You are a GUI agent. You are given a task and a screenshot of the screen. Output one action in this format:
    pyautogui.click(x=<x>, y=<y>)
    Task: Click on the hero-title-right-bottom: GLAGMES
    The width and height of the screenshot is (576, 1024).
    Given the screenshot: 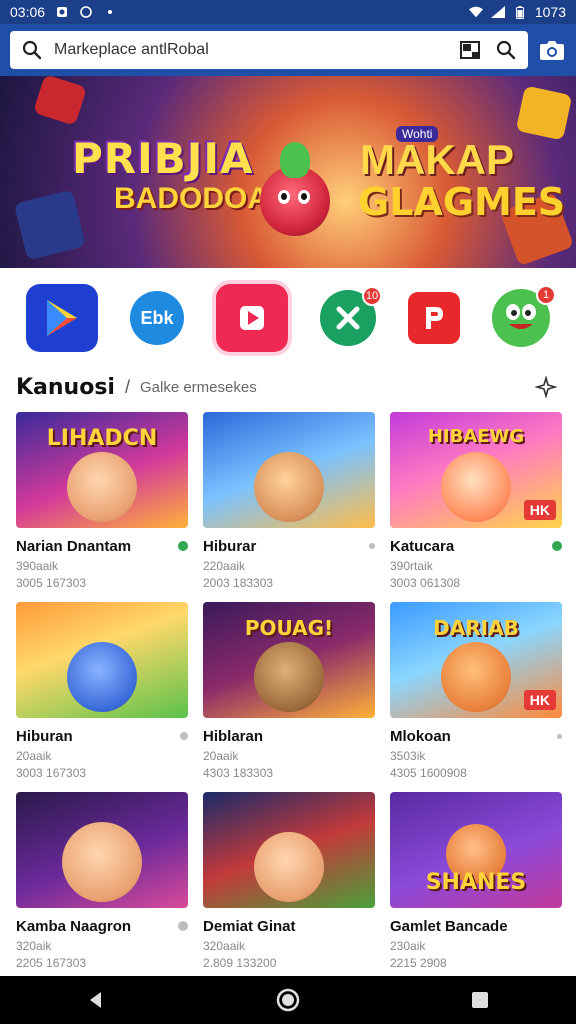 What is the action you would take?
    pyautogui.click(x=462, y=202)
    